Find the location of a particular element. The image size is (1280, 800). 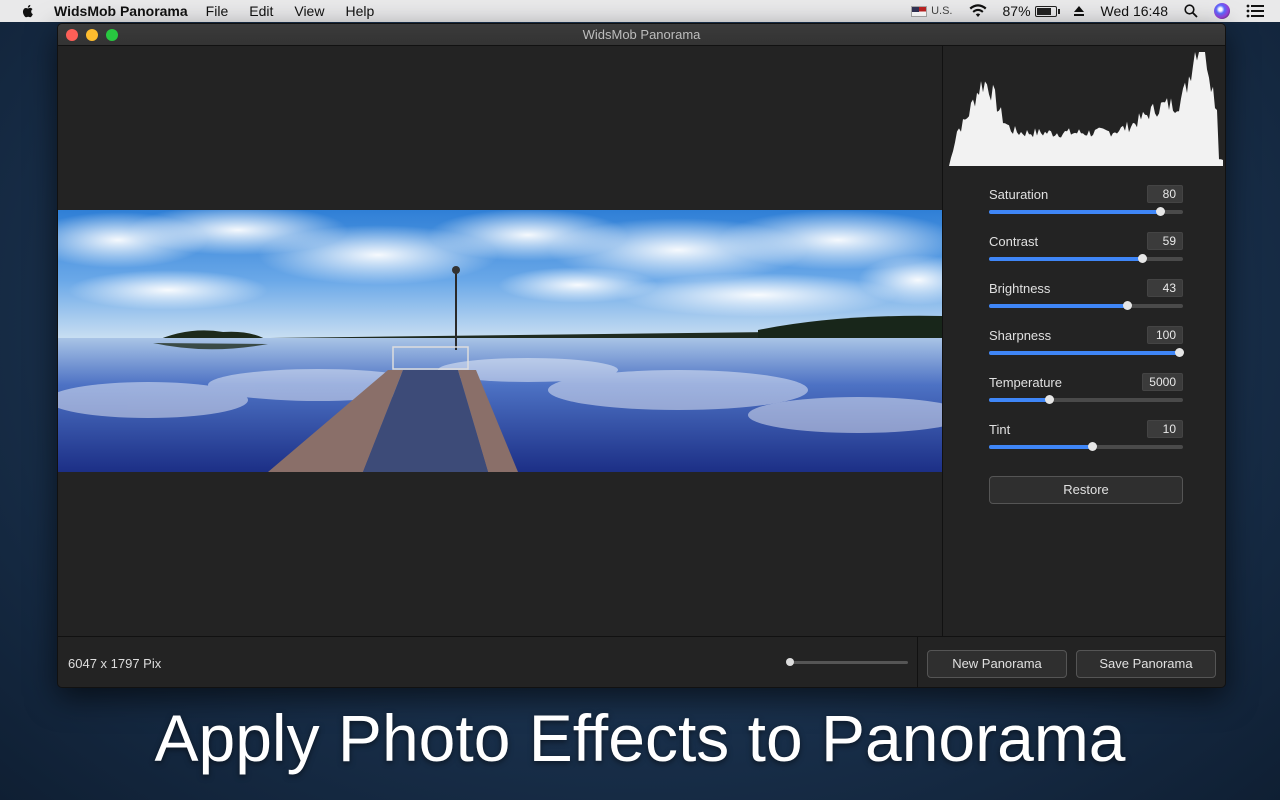

temperature-value-field: 5000 is located at coordinates (1162, 382).